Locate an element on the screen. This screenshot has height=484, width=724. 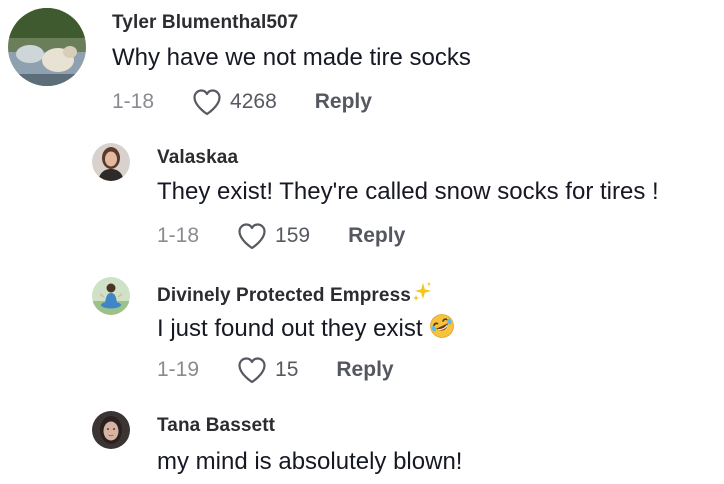
comment-text: Why have we not made tire socks is located at coordinates (291, 57).